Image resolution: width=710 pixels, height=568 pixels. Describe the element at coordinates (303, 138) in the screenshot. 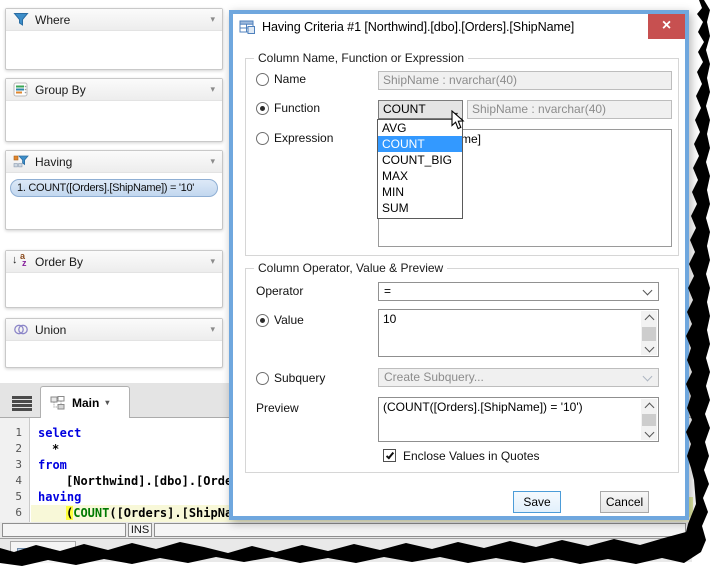

I see `radio-expression-label: Expression` at that location.